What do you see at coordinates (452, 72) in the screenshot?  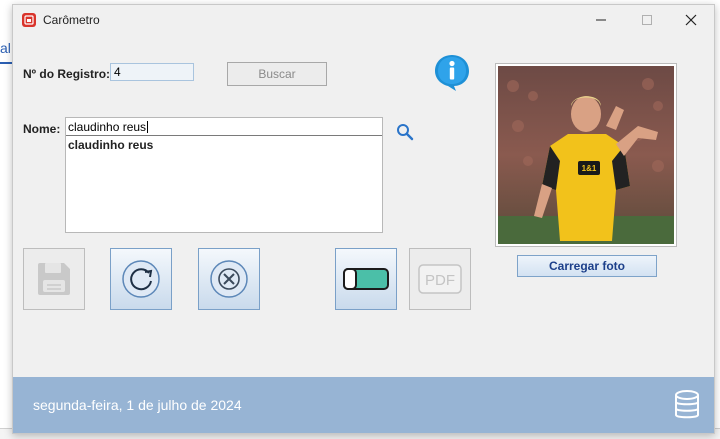 I see `info-icon` at bounding box center [452, 72].